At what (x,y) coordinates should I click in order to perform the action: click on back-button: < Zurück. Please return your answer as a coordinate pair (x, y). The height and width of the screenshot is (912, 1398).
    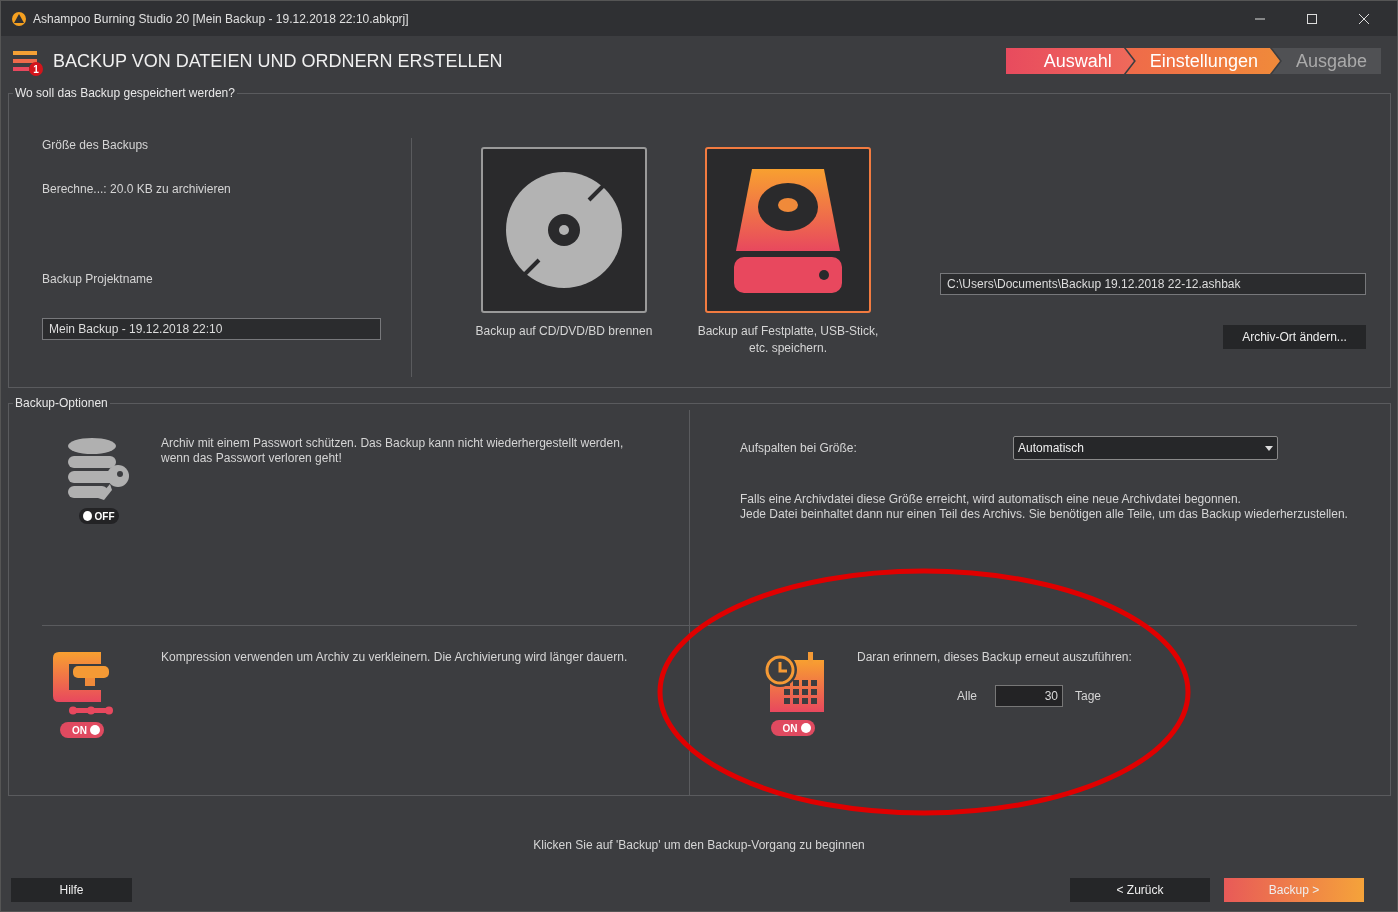
    Looking at the image, I should click on (1140, 890).